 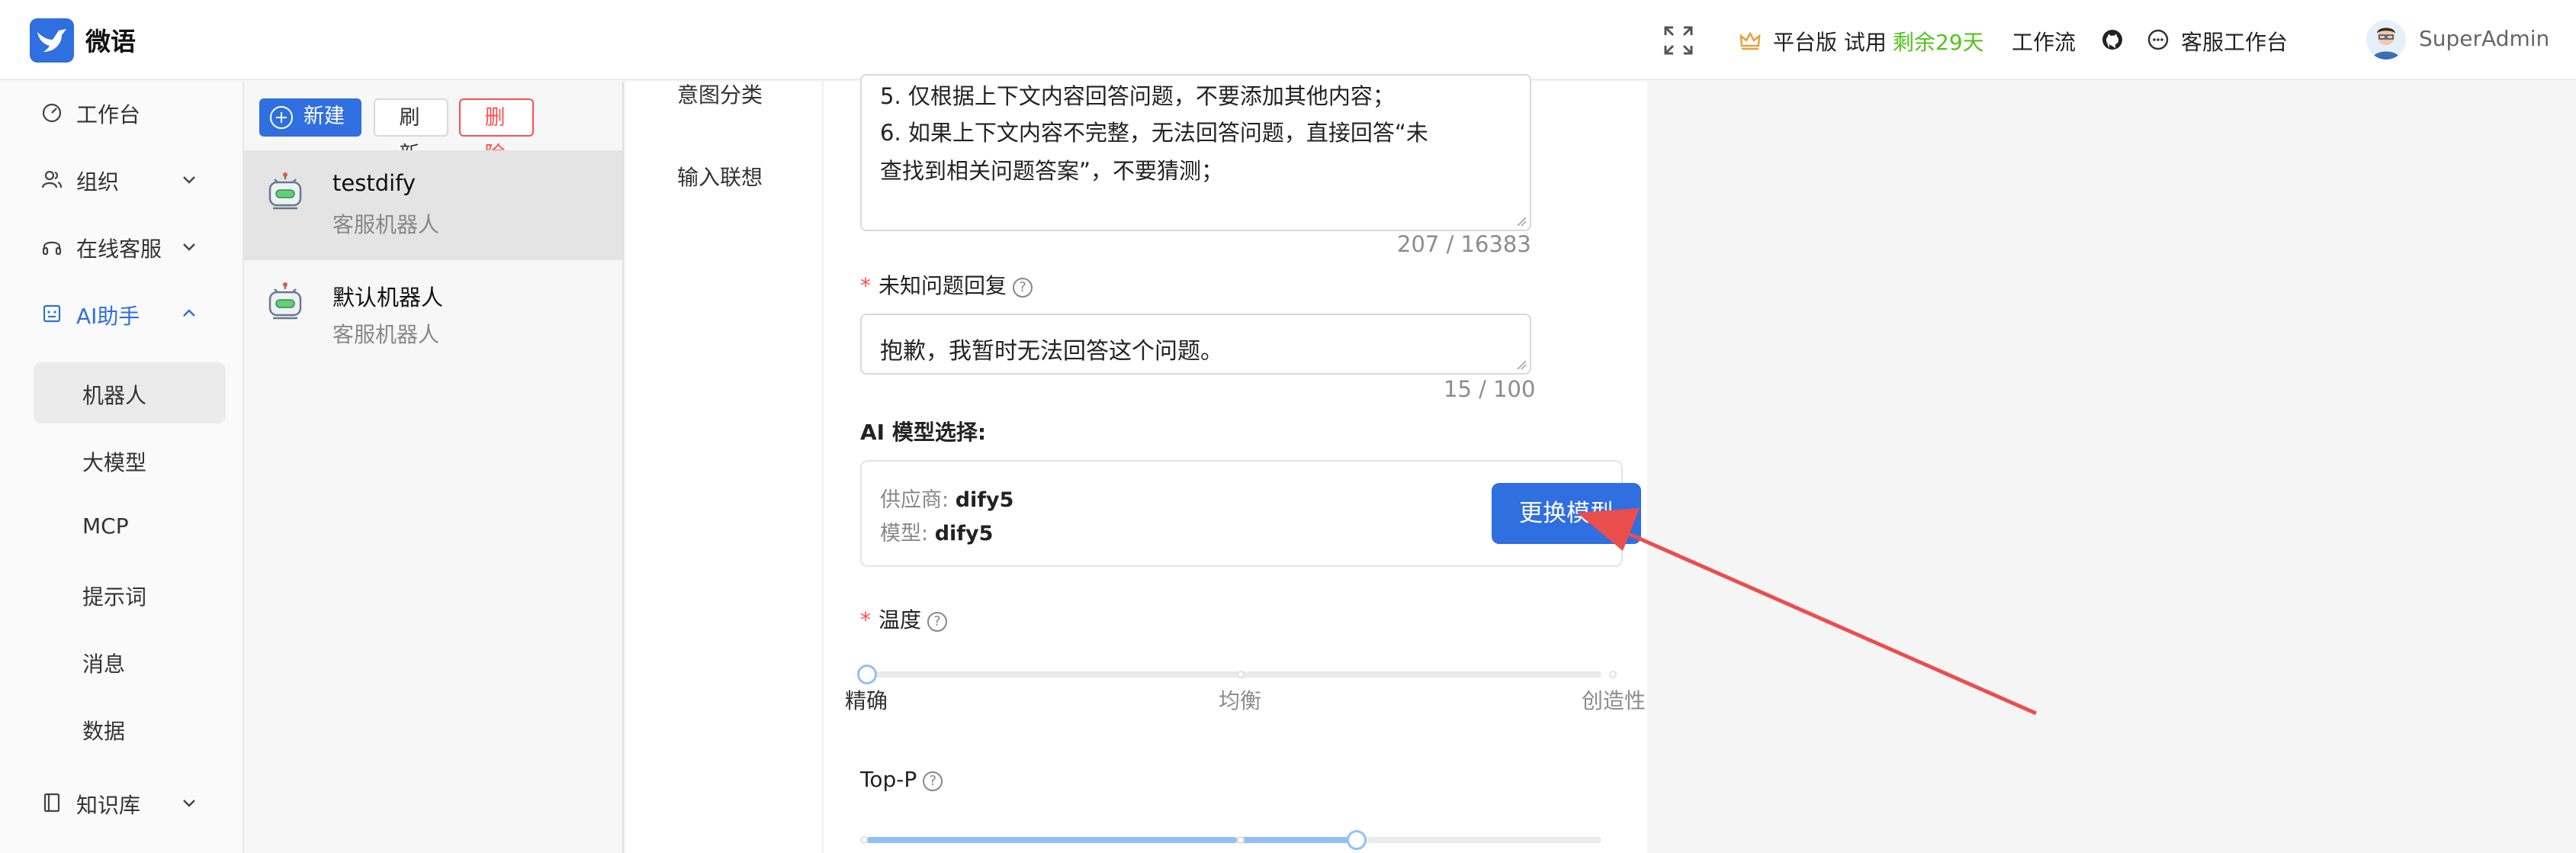 I want to click on annotation-arrow, so click(x=1807, y=612).